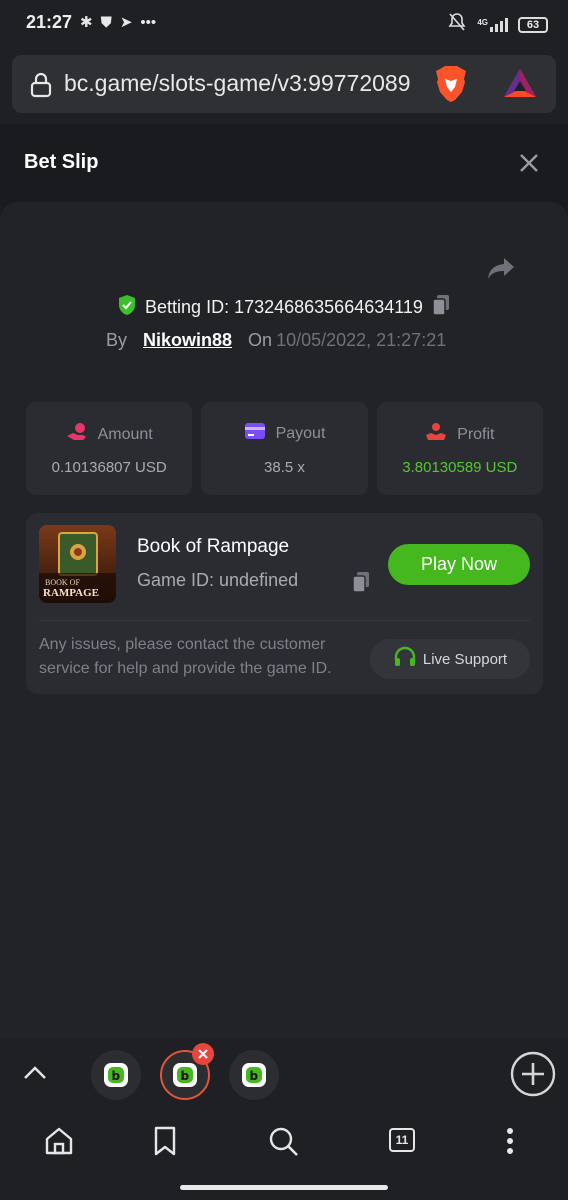 This screenshot has width=568, height=1200. Describe the element at coordinates (41, 87) in the screenshot. I see `lock-icon` at that location.